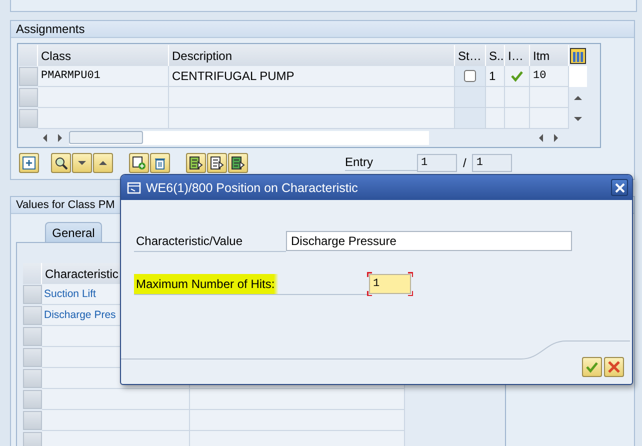  What do you see at coordinates (312, 55) in the screenshot?
I see `column-header: Description` at bounding box center [312, 55].